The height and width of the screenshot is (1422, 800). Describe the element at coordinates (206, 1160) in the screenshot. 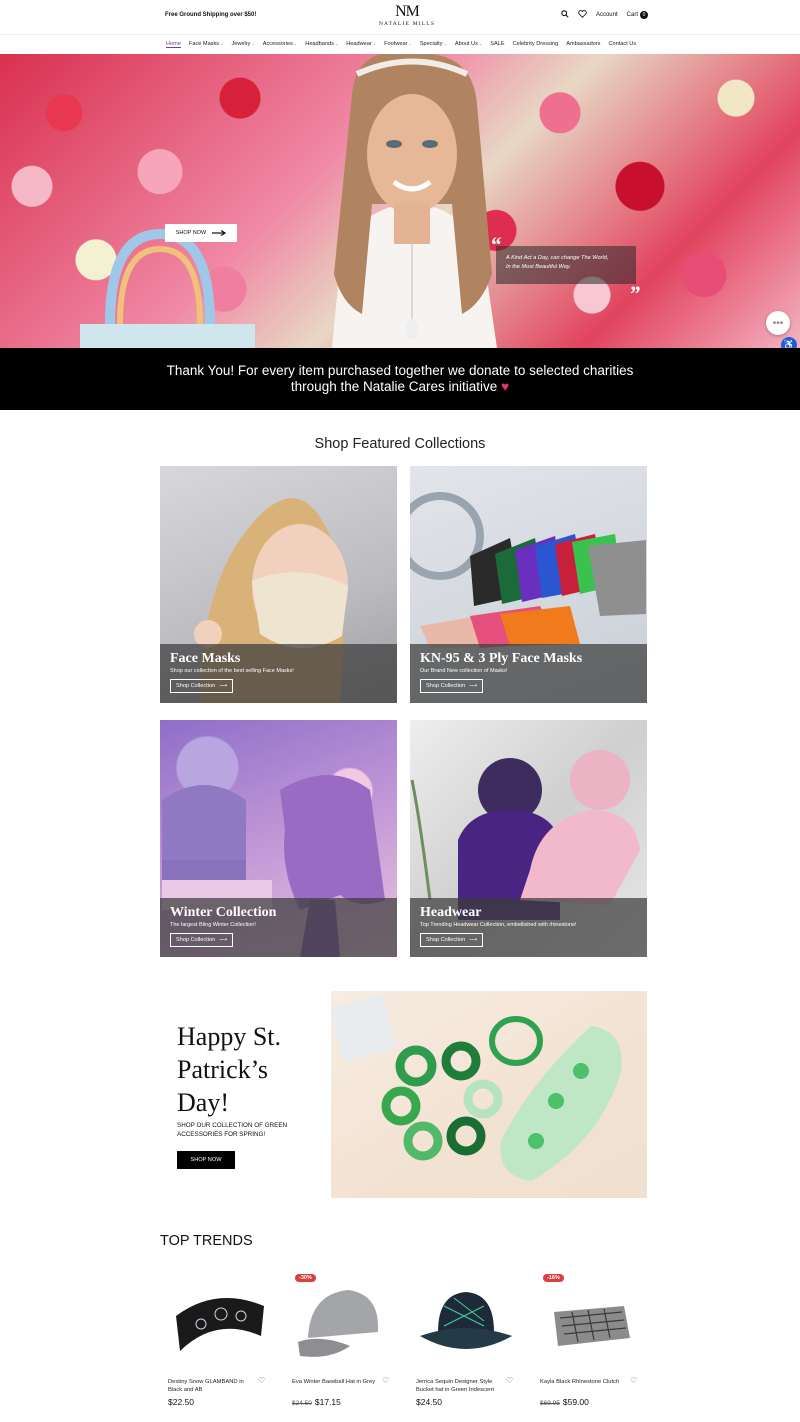

I see `promo-shop-now-button: SHOP NOW` at that location.